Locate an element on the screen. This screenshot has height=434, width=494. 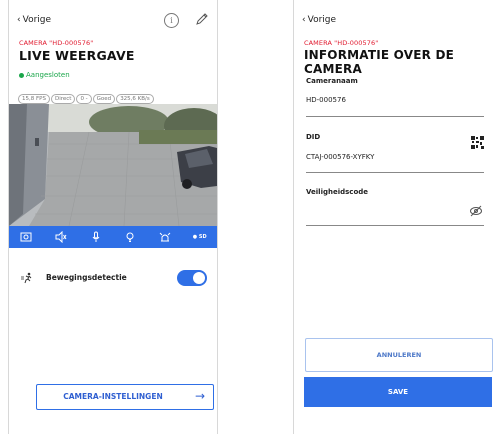
motion-icon is located at coordinates (26, 278).